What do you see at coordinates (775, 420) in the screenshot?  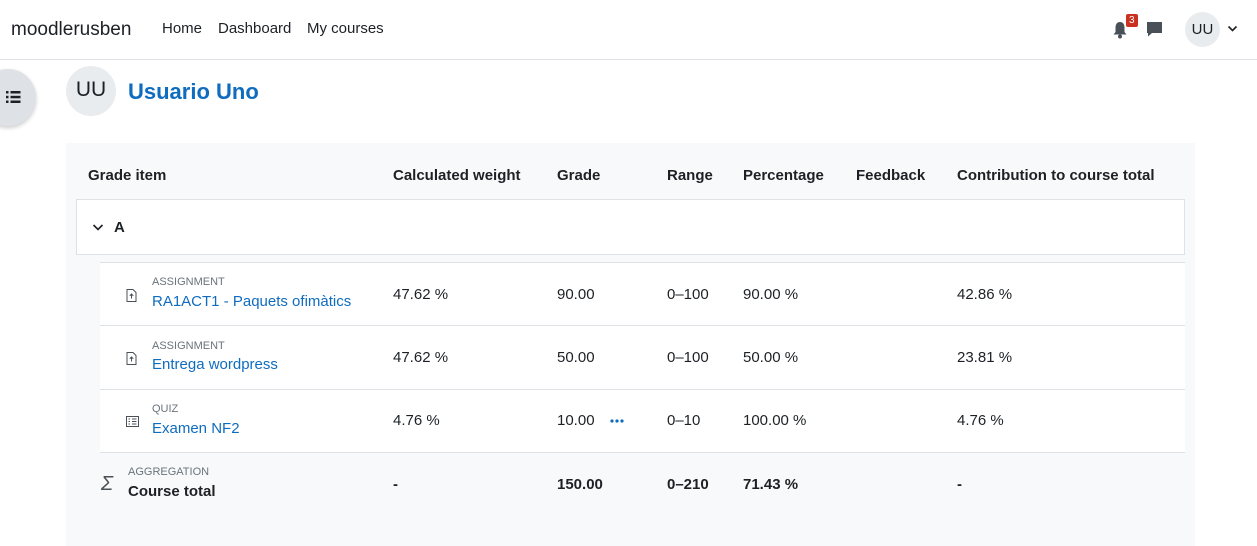 I see `item-percentage: 100.00 %` at bounding box center [775, 420].